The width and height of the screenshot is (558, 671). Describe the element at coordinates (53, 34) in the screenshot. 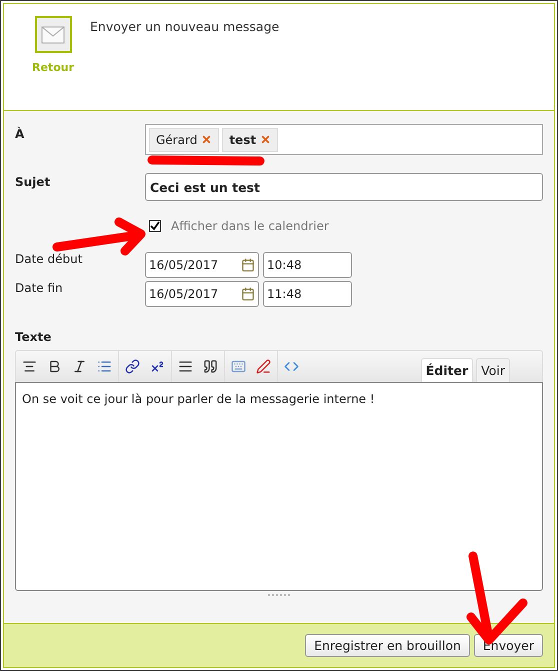

I see `envelope-icon` at that location.